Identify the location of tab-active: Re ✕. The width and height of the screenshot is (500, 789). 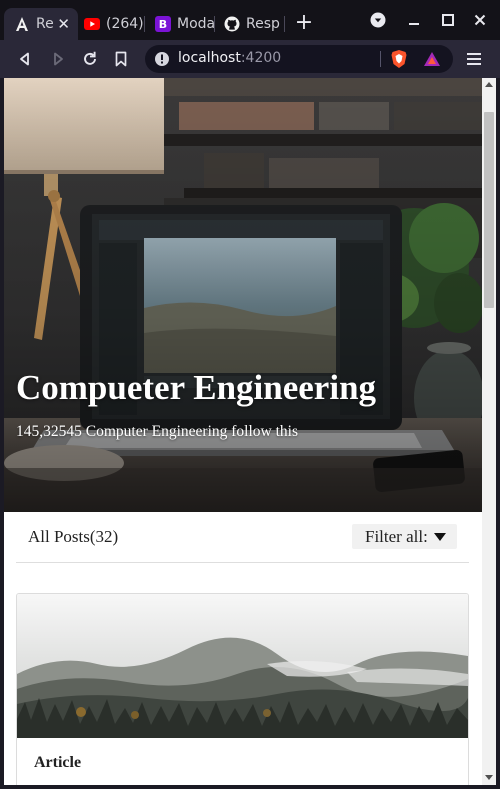
(41, 24).